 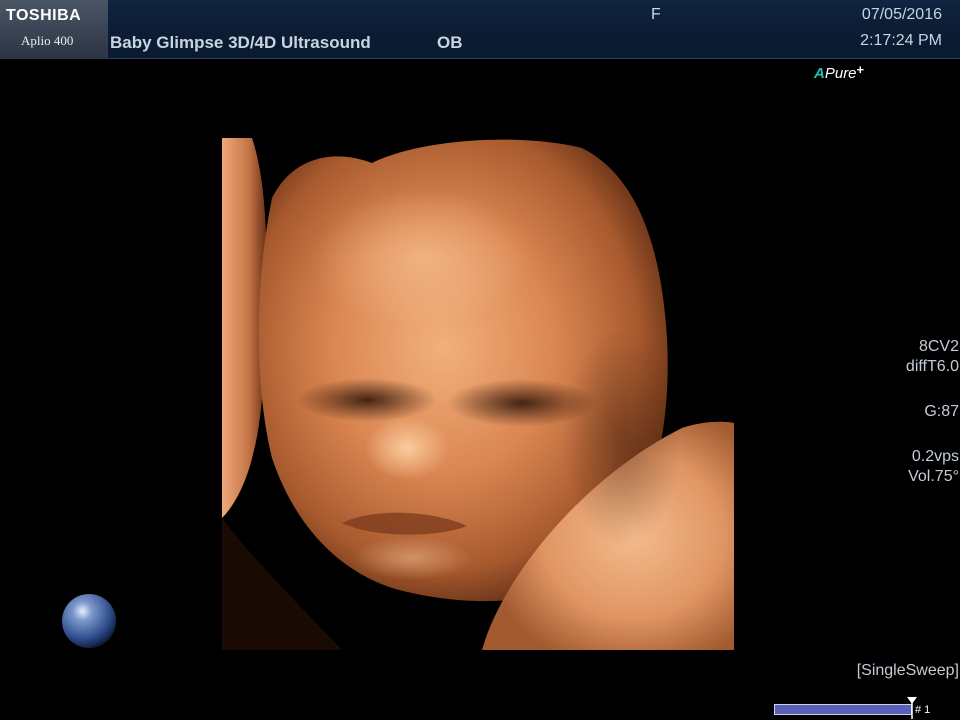 What do you see at coordinates (240, 42) in the screenshot?
I see `app-title: Baby Glimpse 3D/4D Ultrasound` at bounding box center [240, 42].